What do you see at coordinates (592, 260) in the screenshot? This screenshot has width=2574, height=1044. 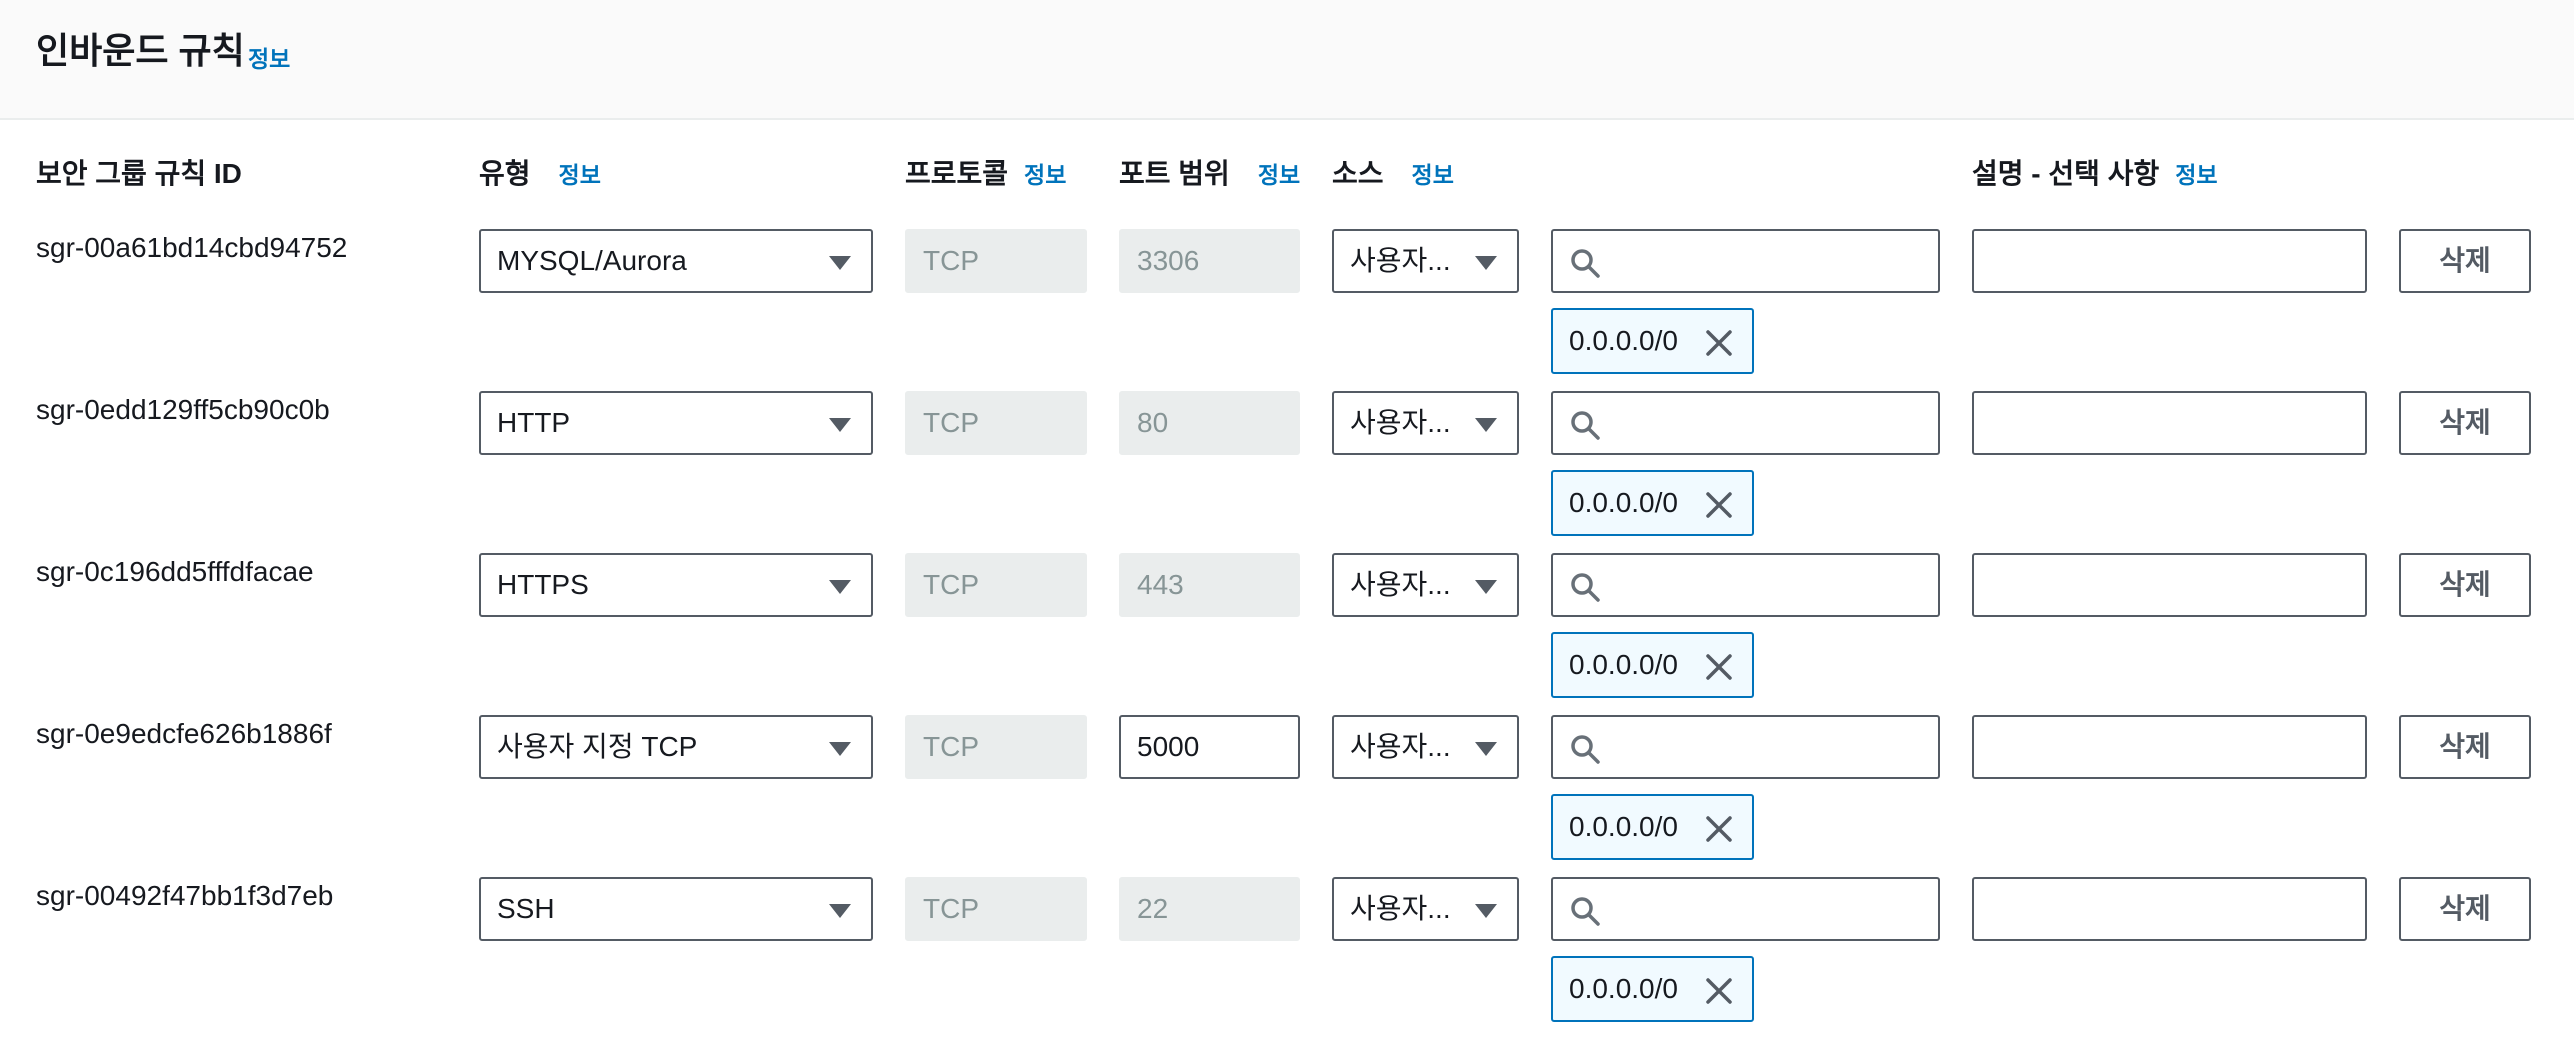 I see `type-select-value: MYSQL/Aurora` at bounding box center [592, 260].